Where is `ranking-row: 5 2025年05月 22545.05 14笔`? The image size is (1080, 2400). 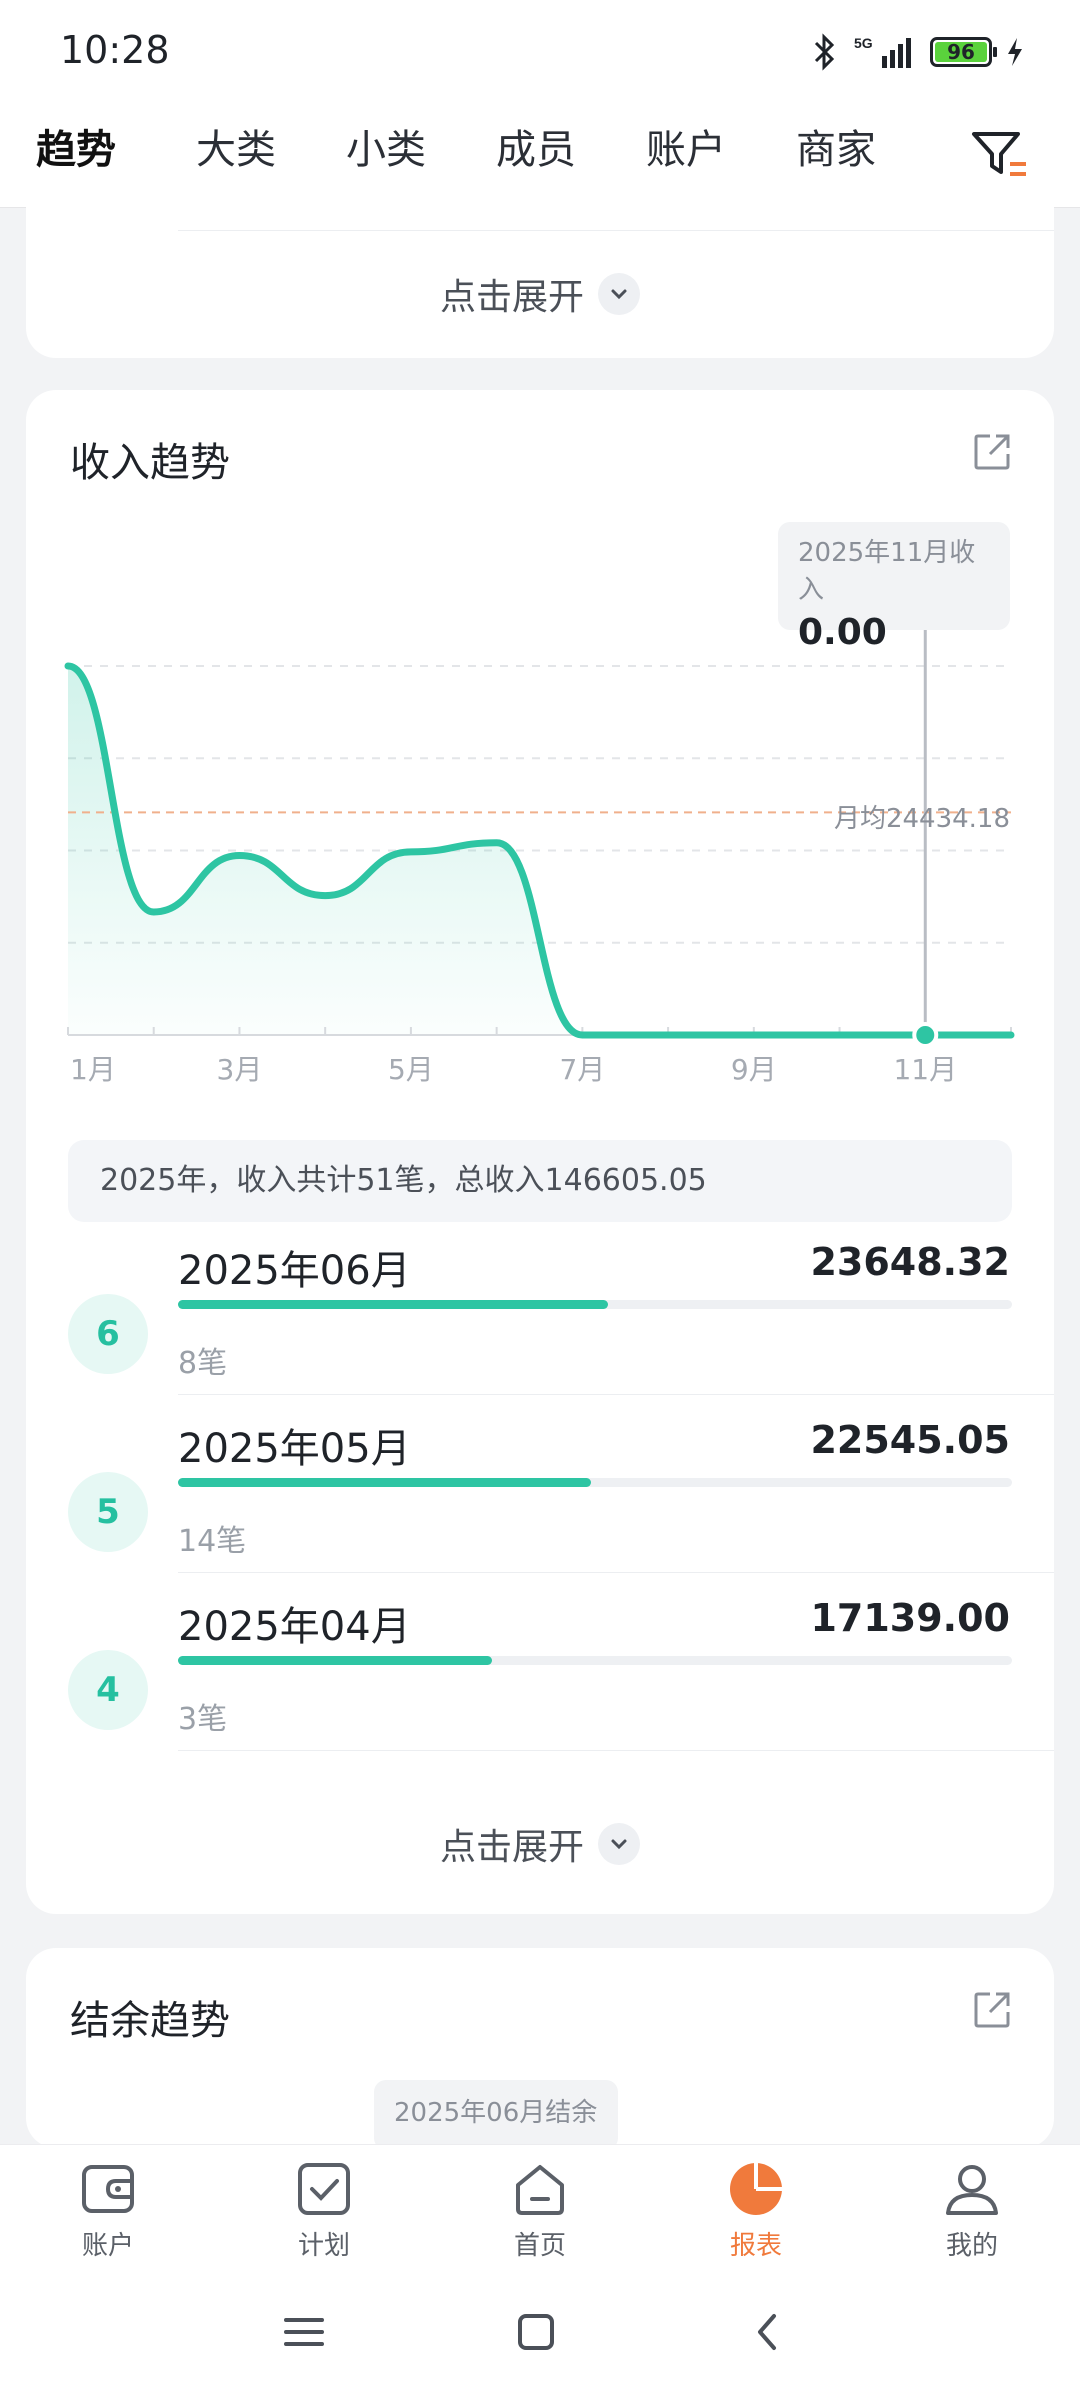 ranking-row: 5 2025年05月 22545.05 14笔 is located at coordinates (540, 1505).